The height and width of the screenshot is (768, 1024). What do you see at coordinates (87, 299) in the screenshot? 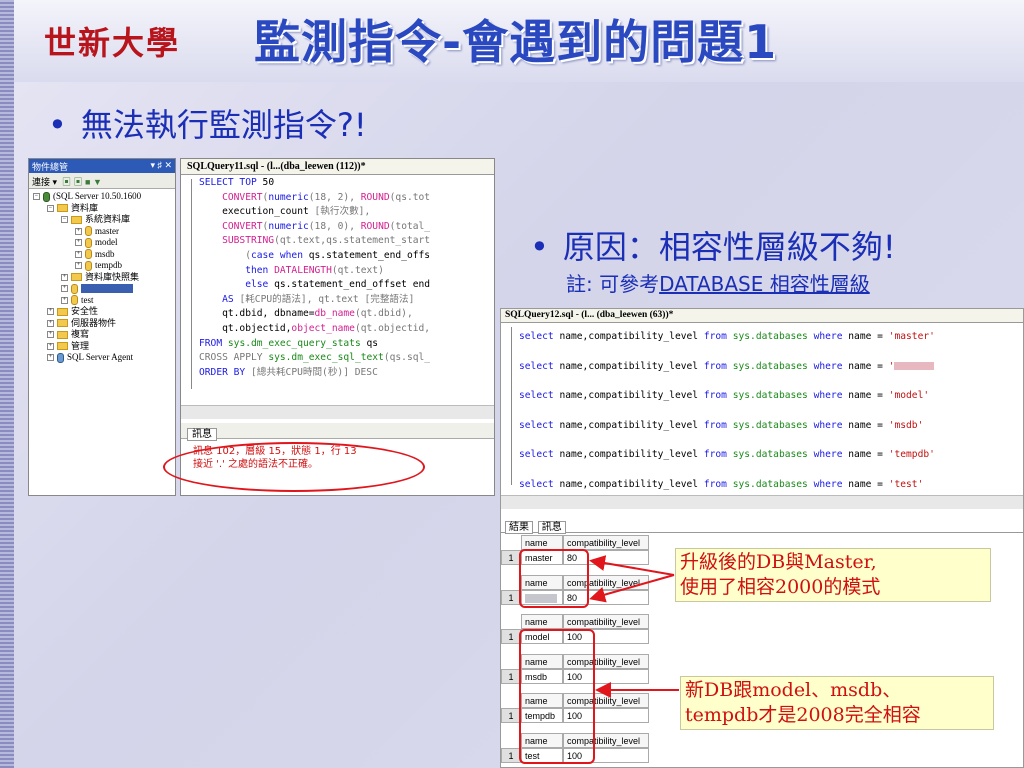
I see `tree-node-label: test` at bounding box center [87, 299].